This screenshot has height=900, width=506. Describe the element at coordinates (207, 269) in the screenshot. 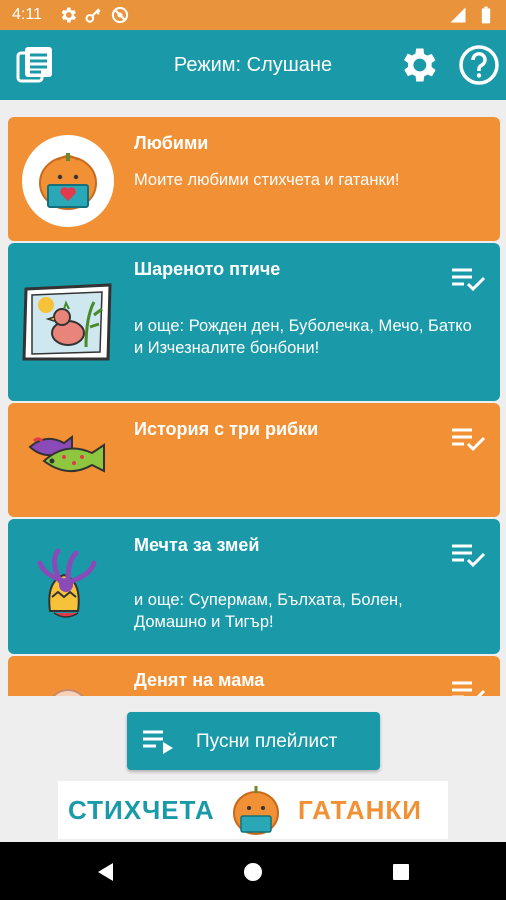

I see `item-title: Шареното птиче` at that location.